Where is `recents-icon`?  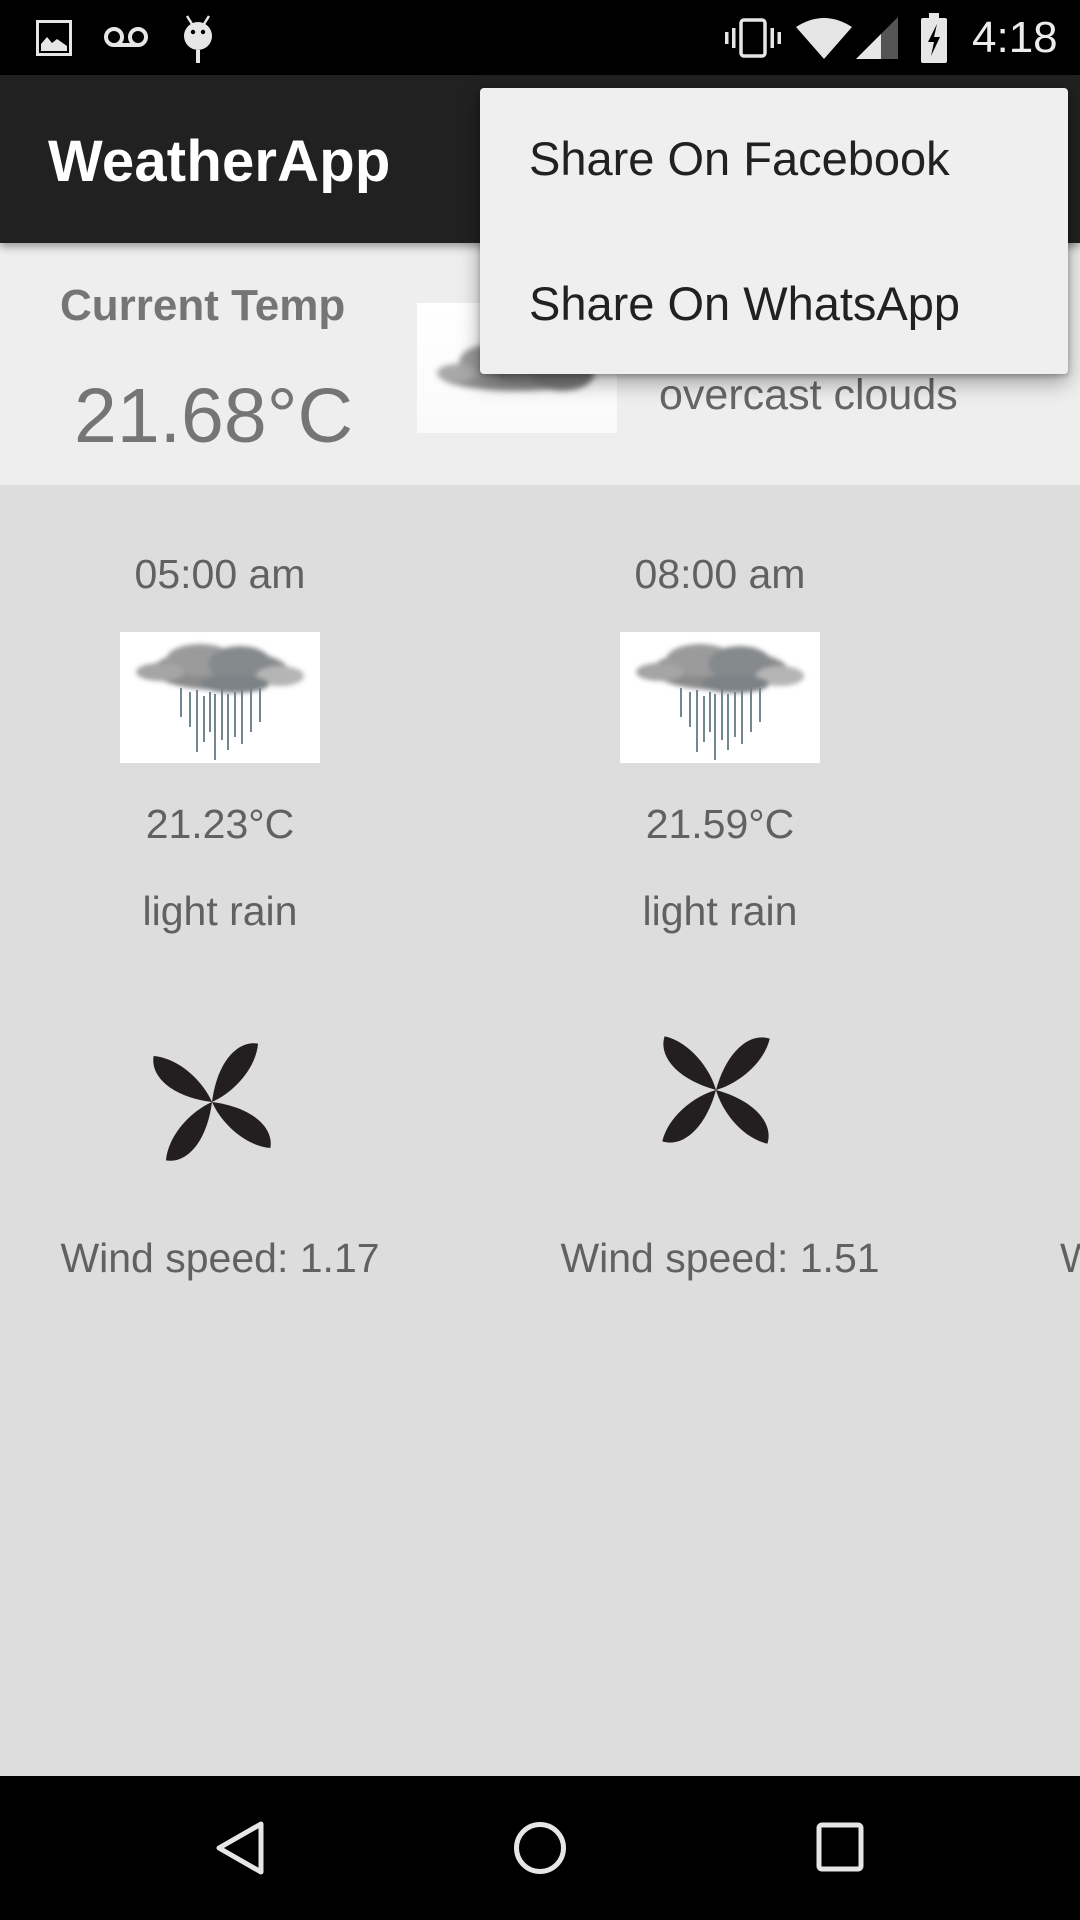
recents-icon is located at coordinates (840, 1847).